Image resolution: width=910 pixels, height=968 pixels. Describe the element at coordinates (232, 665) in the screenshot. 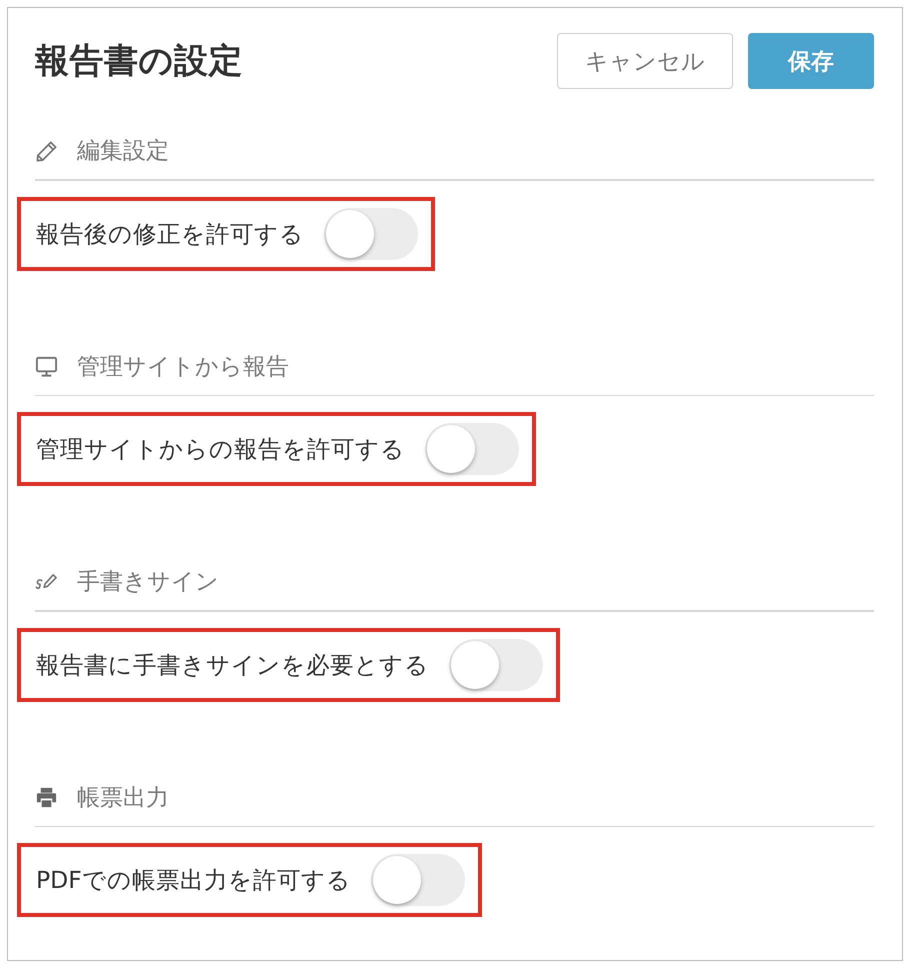

I see `setting-label: 報告書に手書きサインを必要とする` at that location.